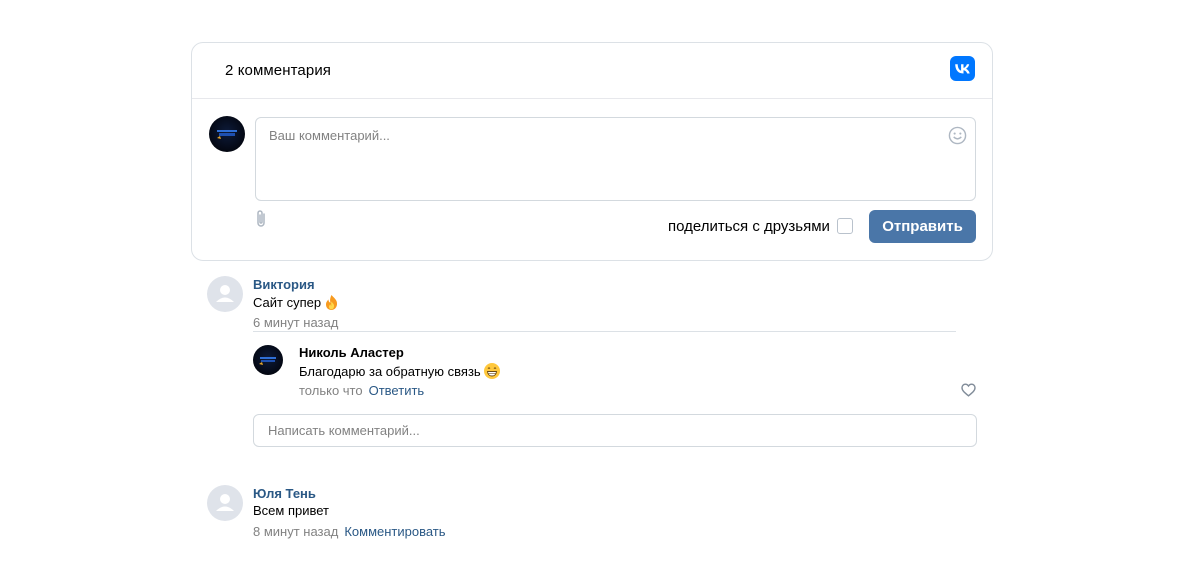  What do you see at coordinates (492, 372) in the screenshot?
I see `grinning-emoji-icon` at bounding box center [492, 372].